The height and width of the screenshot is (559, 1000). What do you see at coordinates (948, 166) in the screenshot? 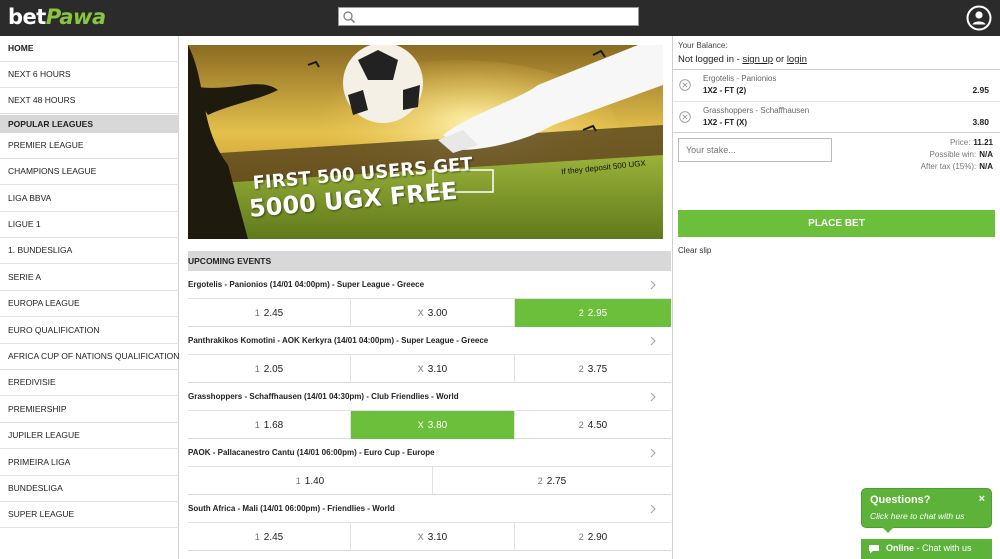
I see `after-tax-label: After tax (15%):` at bounding box center [948, 166].